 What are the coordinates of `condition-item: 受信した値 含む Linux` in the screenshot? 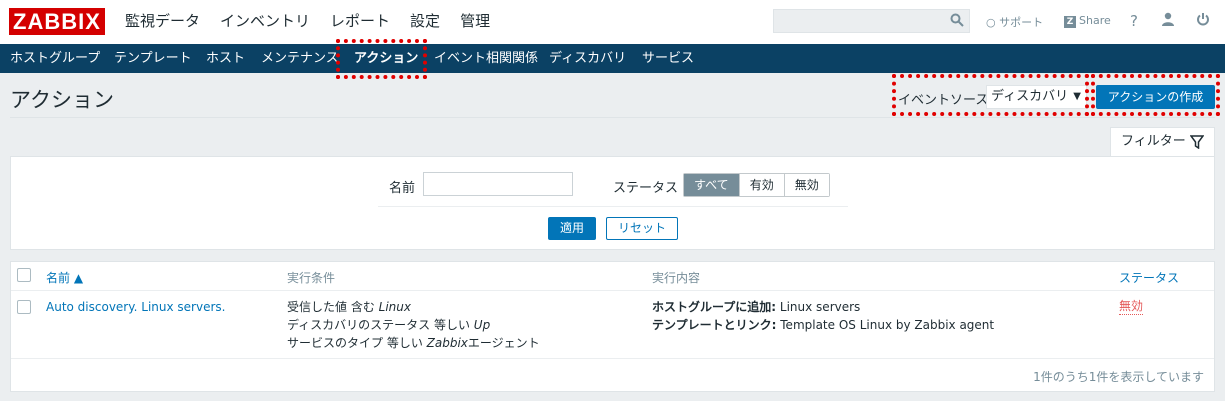 It's located at (349, 307).